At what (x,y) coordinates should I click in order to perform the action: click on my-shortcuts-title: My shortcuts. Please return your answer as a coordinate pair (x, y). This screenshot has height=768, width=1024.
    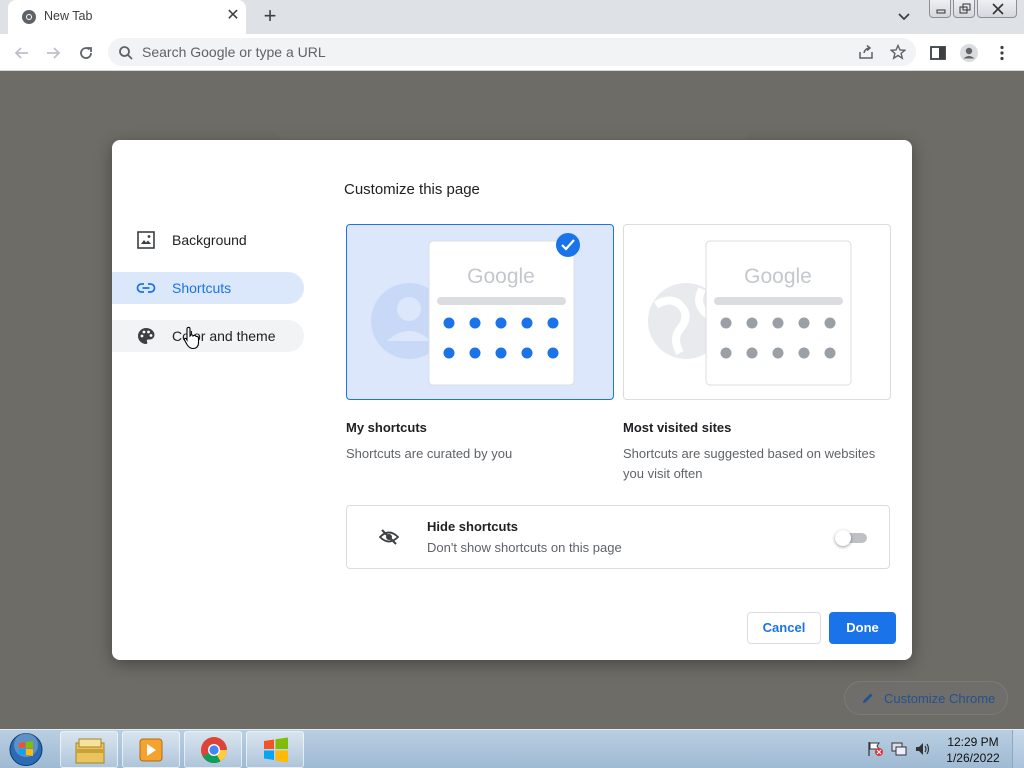
    Looking at the image, I should click on (386, 427).